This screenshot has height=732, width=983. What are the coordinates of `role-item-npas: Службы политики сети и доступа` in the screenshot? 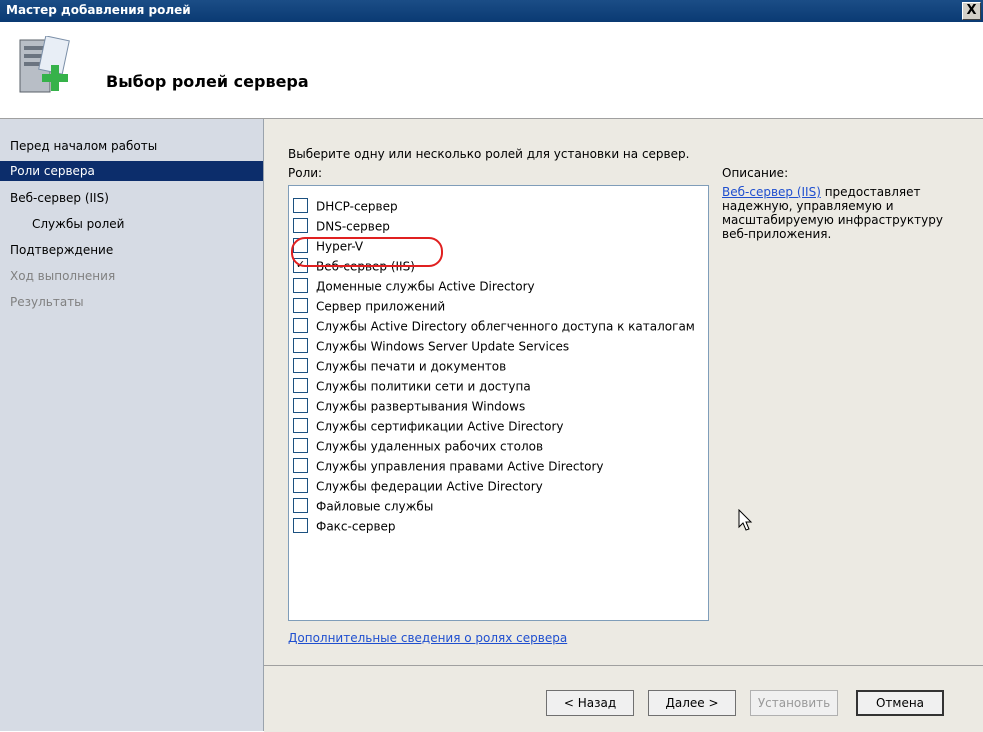 It's located at (412, 386).